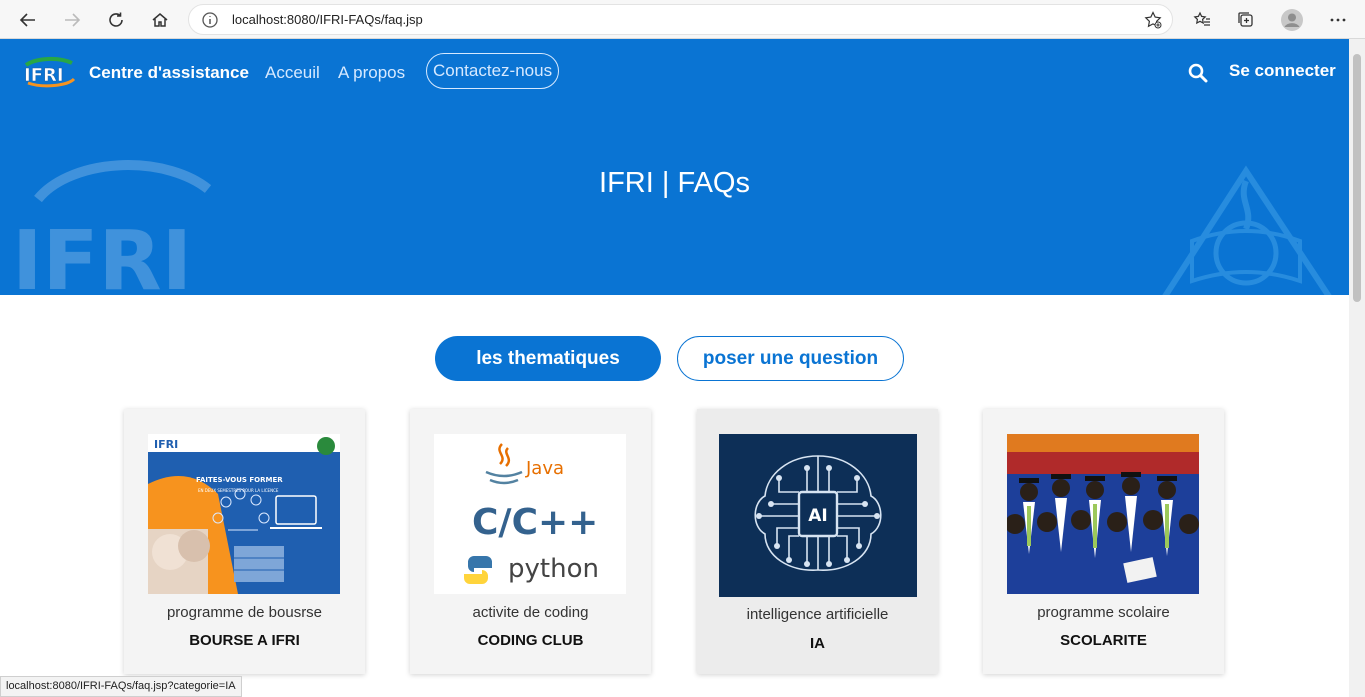 The width and height of the screenshot is (1365, 697). Describe the element at coordinates (1198, 73) in the screenshot. I see `search-icon` at that location.